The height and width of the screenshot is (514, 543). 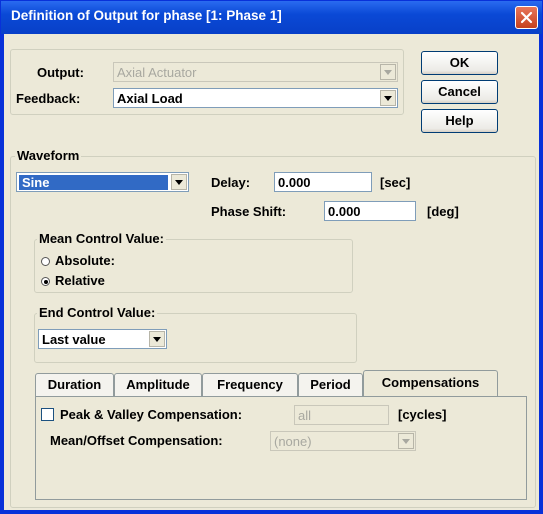 I want to click on waveform-type-dropdown-button, so click(x=179, y=182).